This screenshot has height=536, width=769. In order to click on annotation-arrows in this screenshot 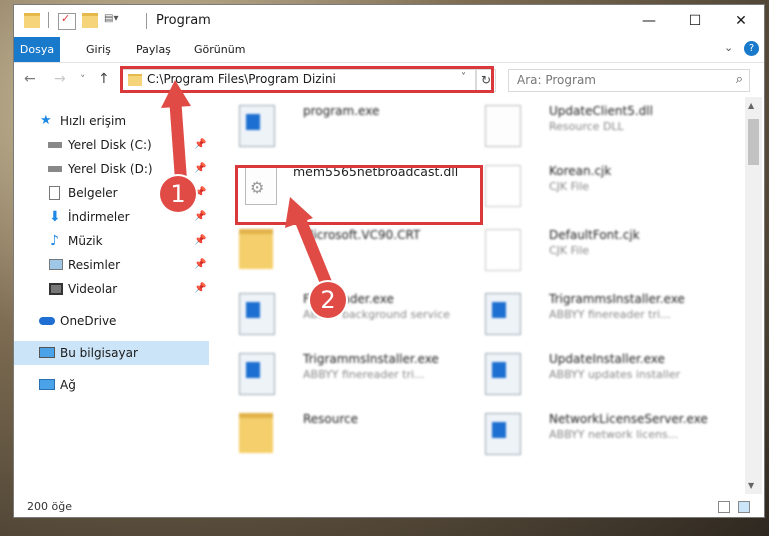, I will do `click(248, 188)`.